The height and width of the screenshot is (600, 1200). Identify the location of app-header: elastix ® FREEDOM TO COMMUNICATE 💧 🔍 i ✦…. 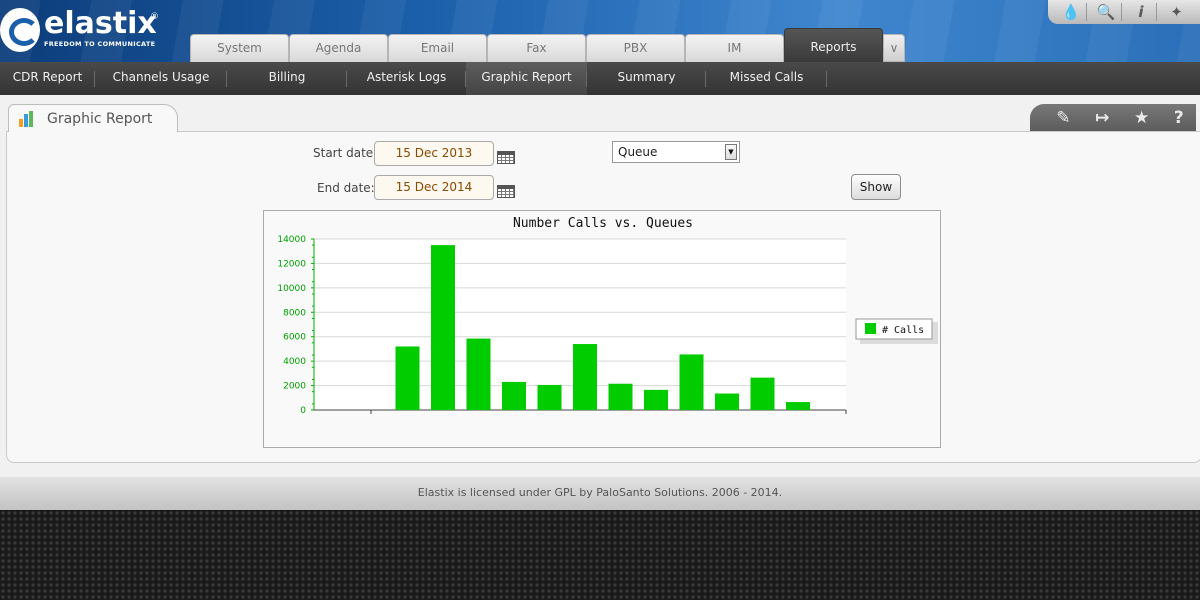
(600, 31).